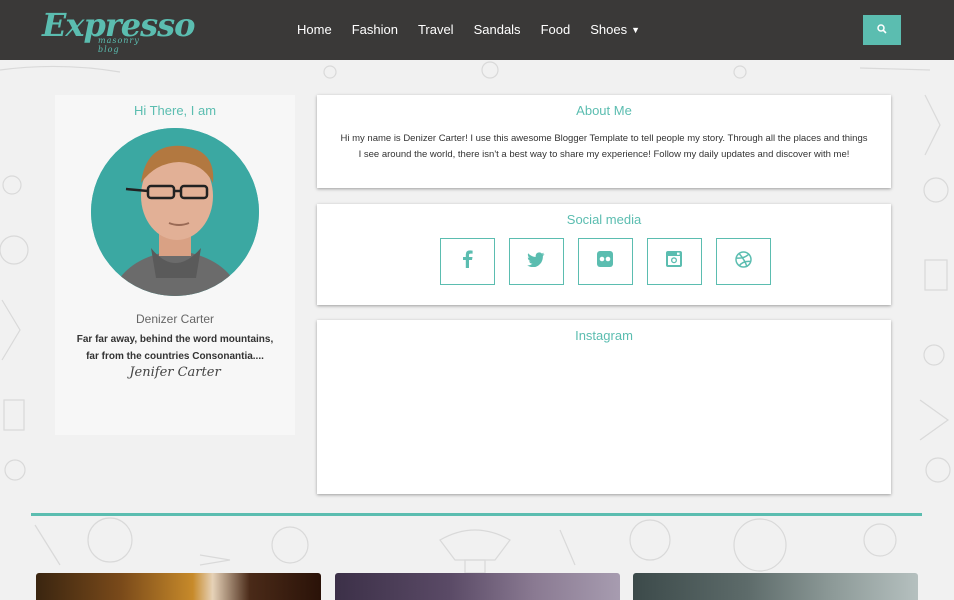 The height and width of the screenshot is (600, 954). I want to click on dribbble-button, so click(743, 261).